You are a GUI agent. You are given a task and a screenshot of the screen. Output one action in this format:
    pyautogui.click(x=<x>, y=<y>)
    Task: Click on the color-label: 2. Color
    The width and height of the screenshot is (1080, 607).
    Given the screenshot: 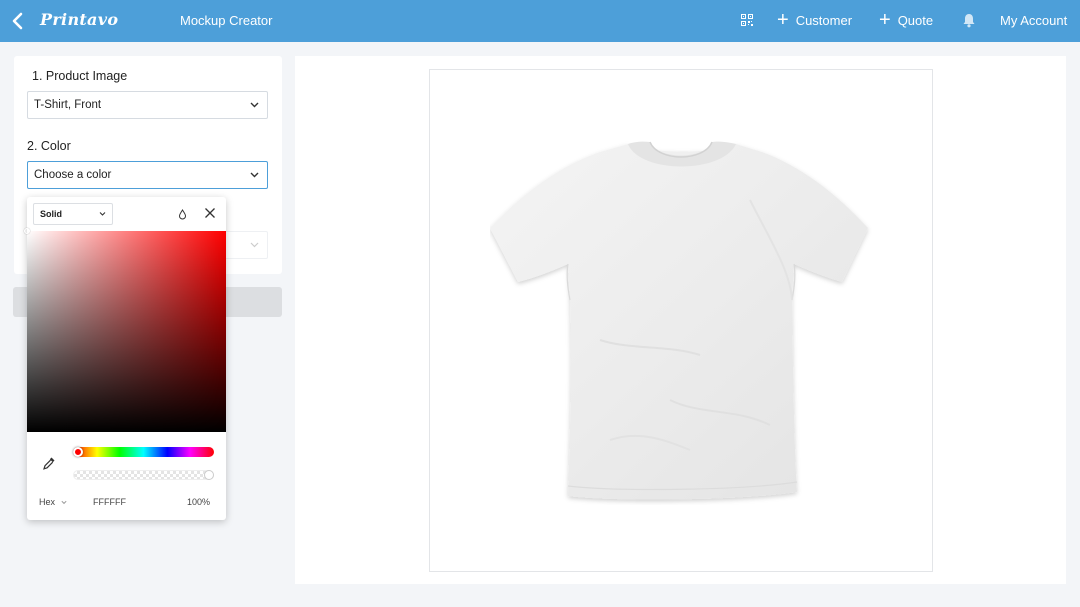 What is the action you would take?
    pyautogui.click(x=49, y=146)
    